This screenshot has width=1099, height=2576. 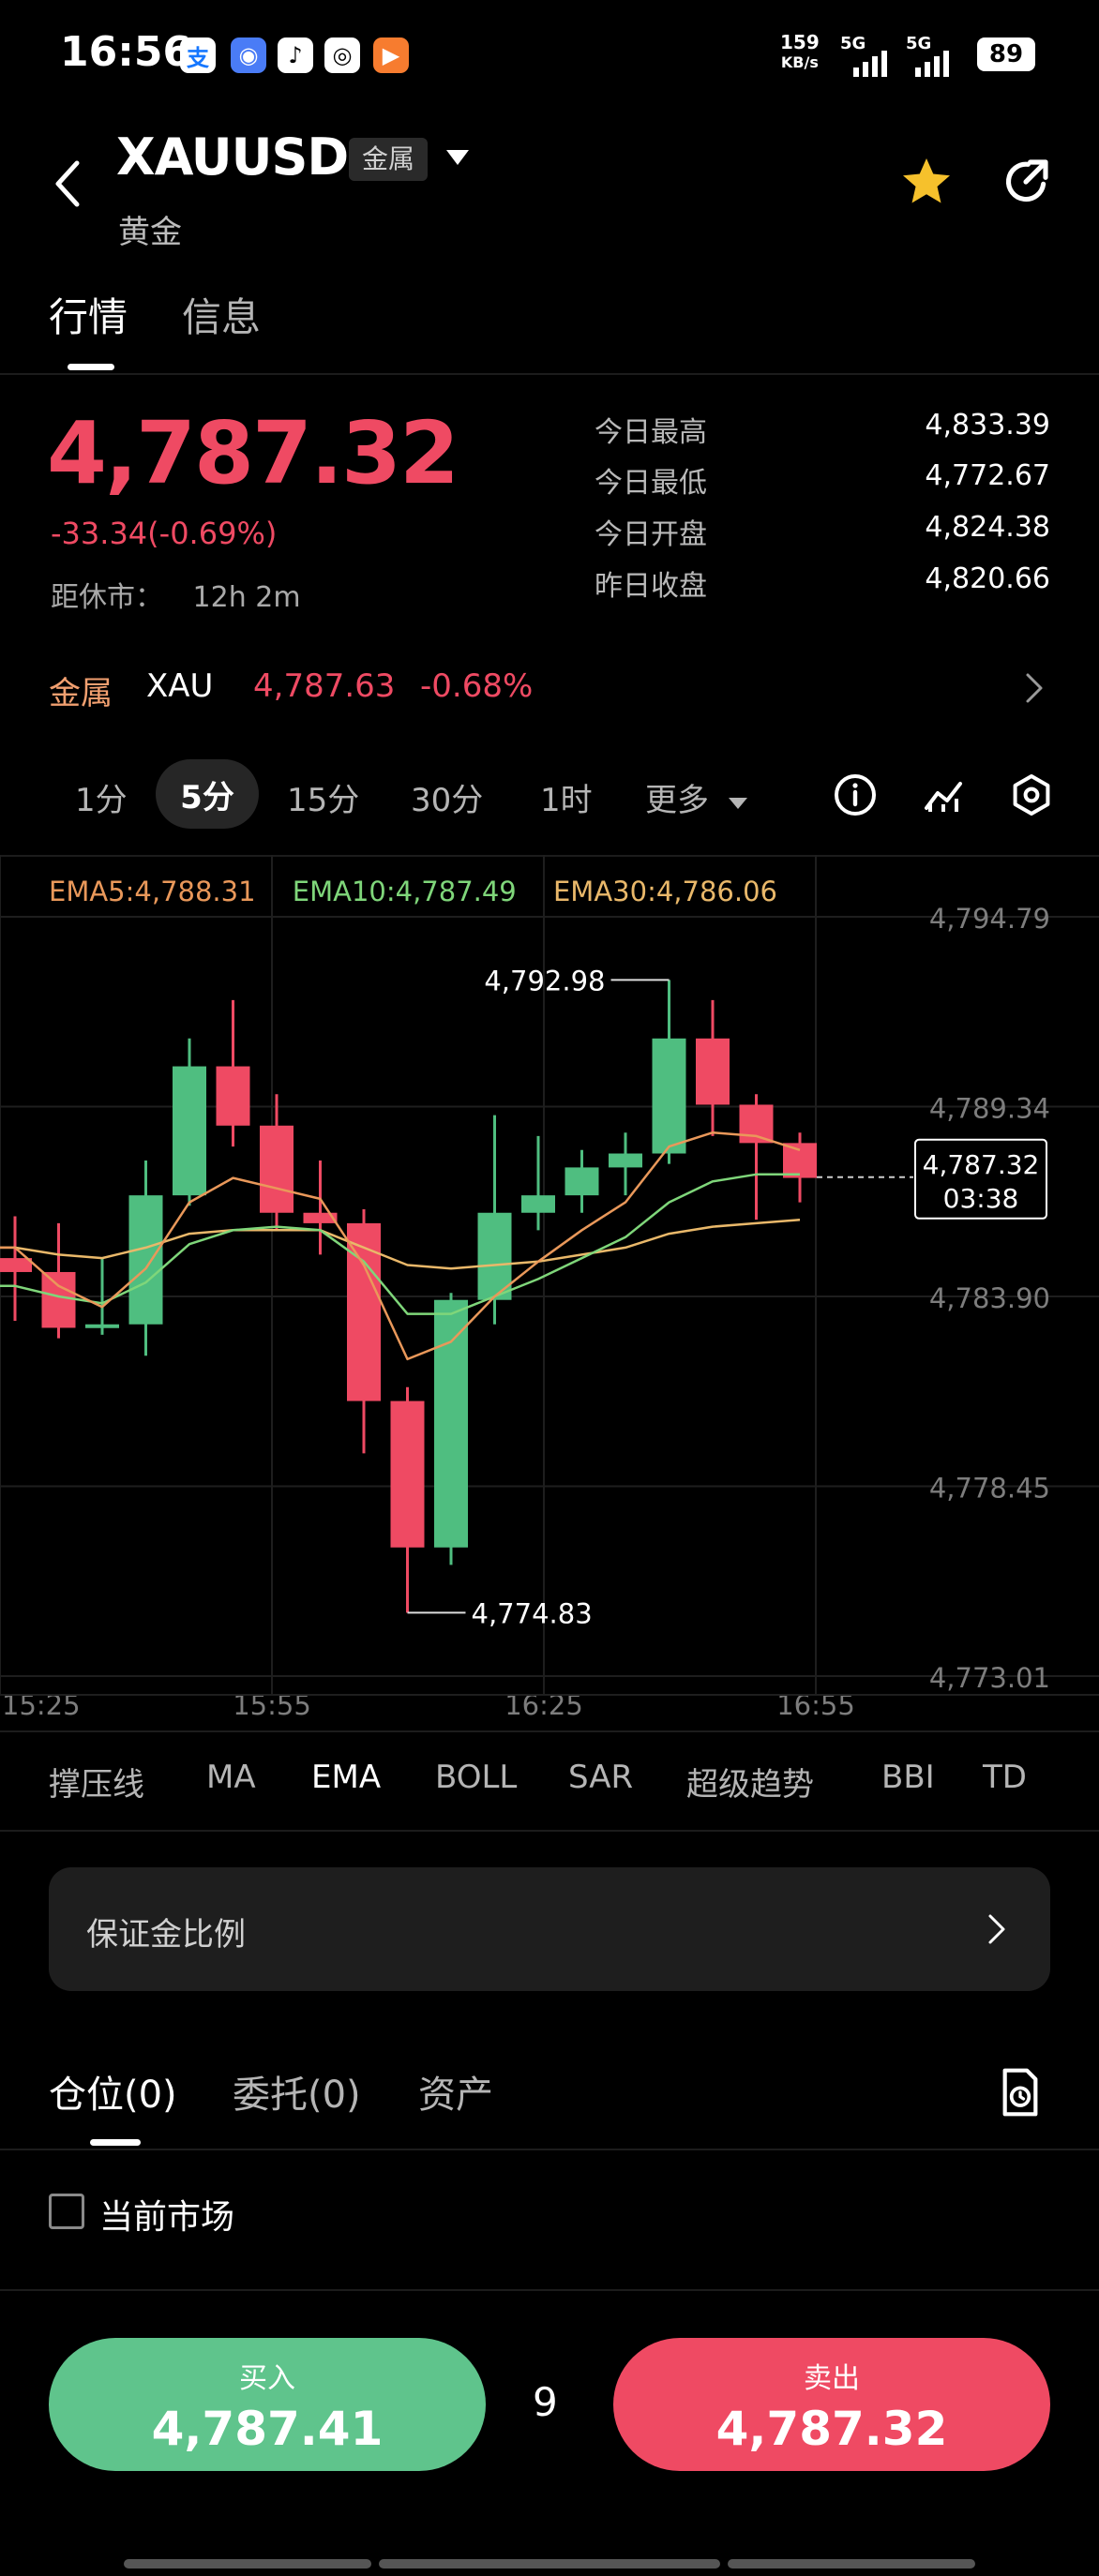 What do you see at coordinates (267, 2429) in the screenshot?
I see `buy-price: 4,787.41` at bounding box center [267, 2429].